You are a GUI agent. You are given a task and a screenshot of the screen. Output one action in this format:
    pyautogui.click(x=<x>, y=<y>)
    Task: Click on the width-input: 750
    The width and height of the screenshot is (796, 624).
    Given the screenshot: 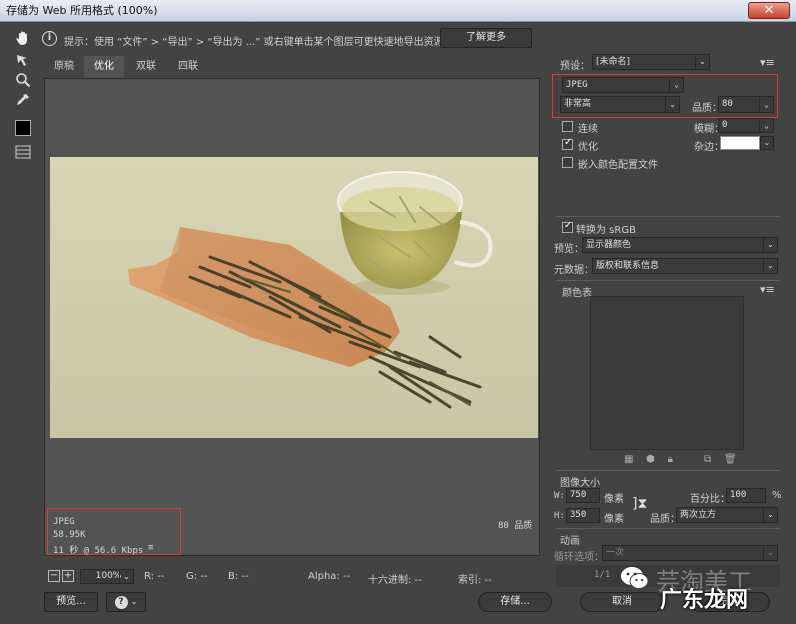 What is the action you would take?
    pyautogui.click(x=583, y=495)
    